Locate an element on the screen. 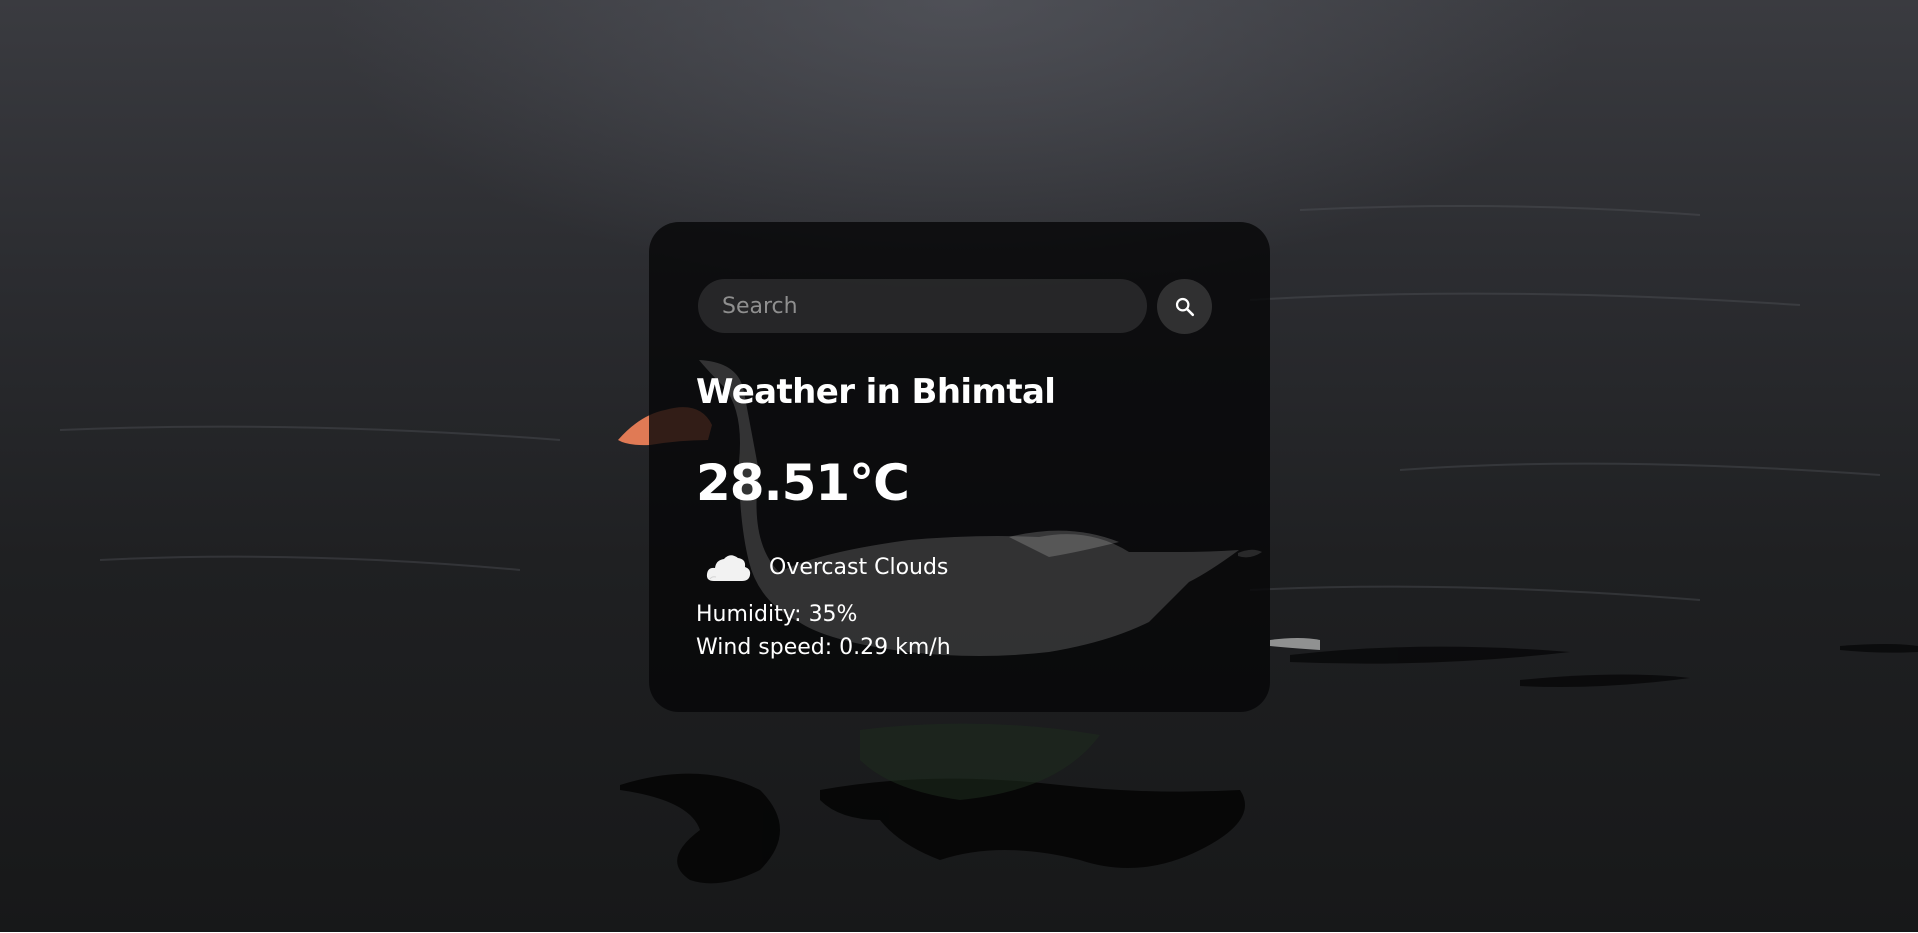  humidity-value: 35% is located at coordinates (833, 614).